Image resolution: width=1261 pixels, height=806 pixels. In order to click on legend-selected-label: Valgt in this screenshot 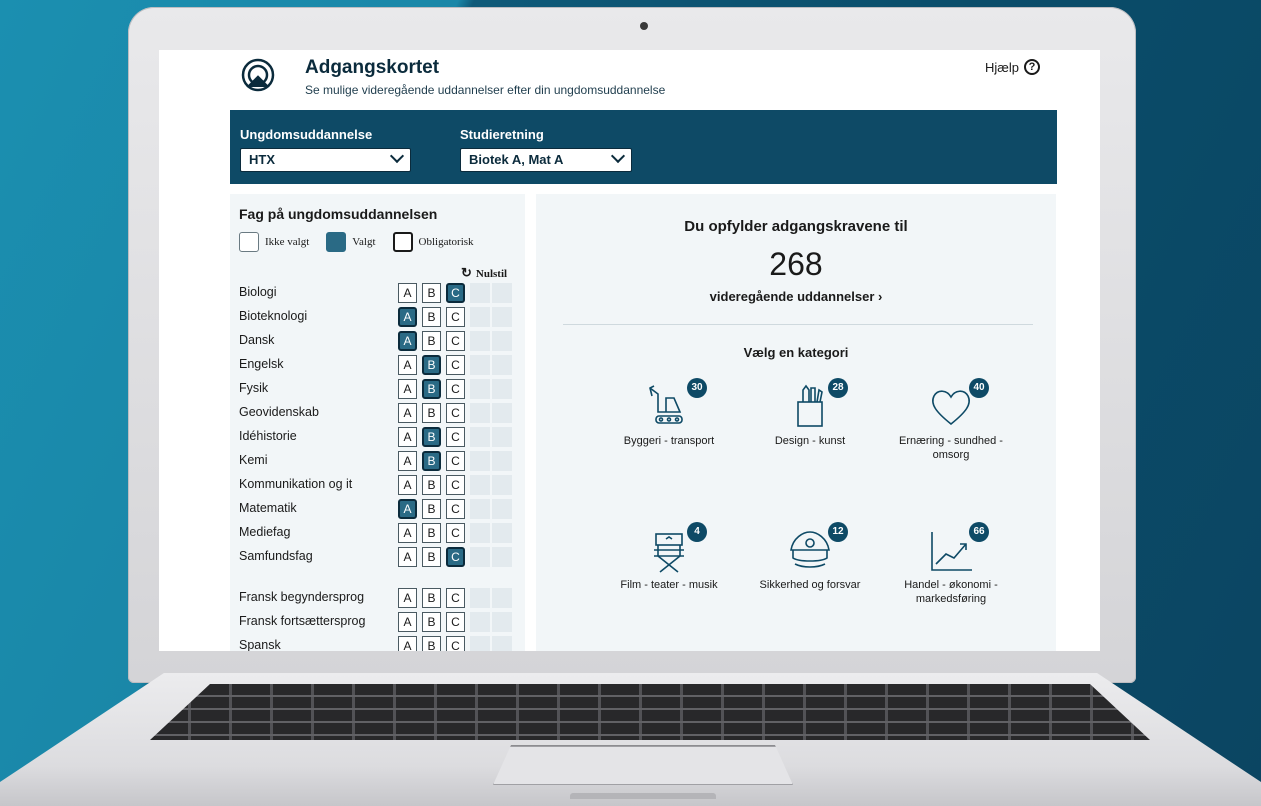, I will do `click(364, 242)`.